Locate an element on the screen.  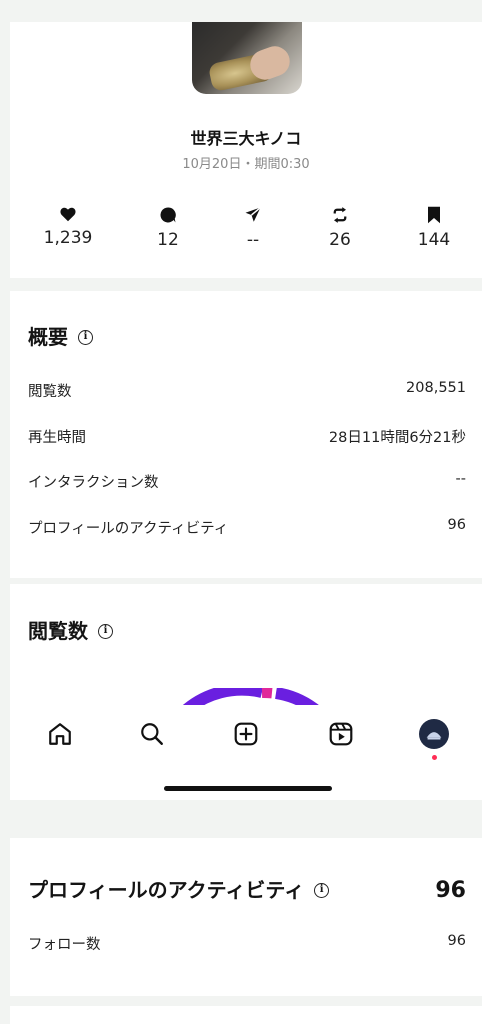
overview-row-watch-time: 再生時間 28日11時間6分21秒 is located at coordinates (247, 436).